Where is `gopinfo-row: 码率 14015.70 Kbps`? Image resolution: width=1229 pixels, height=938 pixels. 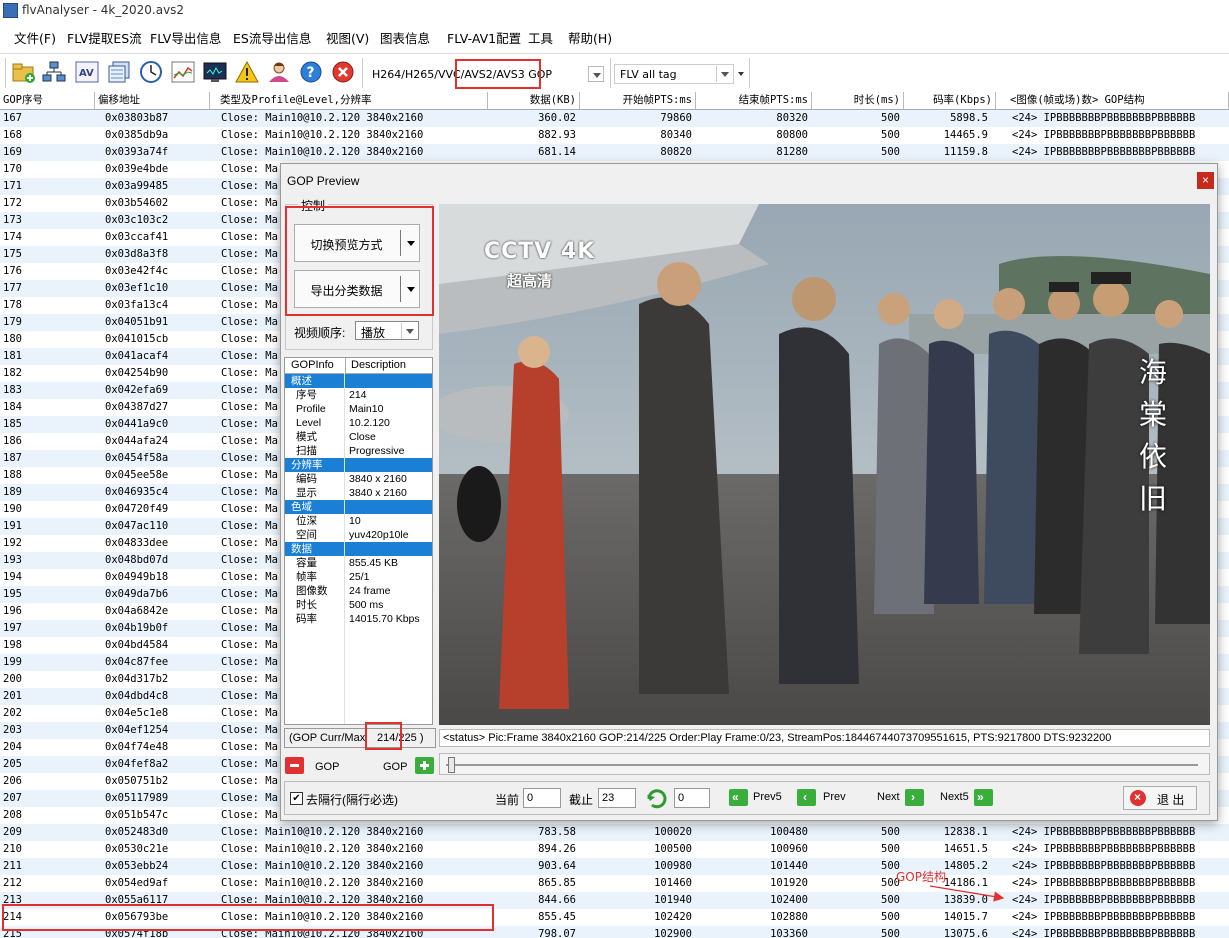
gopinfo-row: 码率 14015.70 Kbps is located at coordinates (358, 619).